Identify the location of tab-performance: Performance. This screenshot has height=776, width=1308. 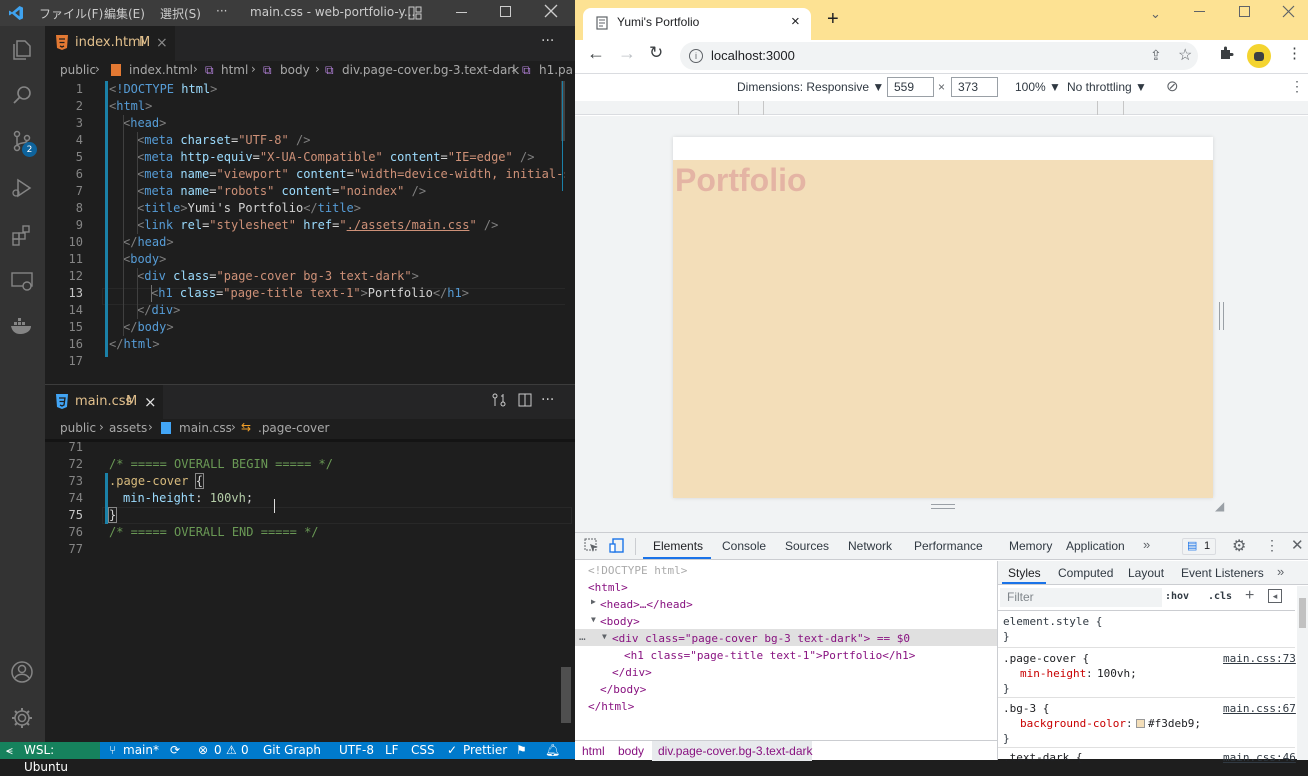
(948, 546).